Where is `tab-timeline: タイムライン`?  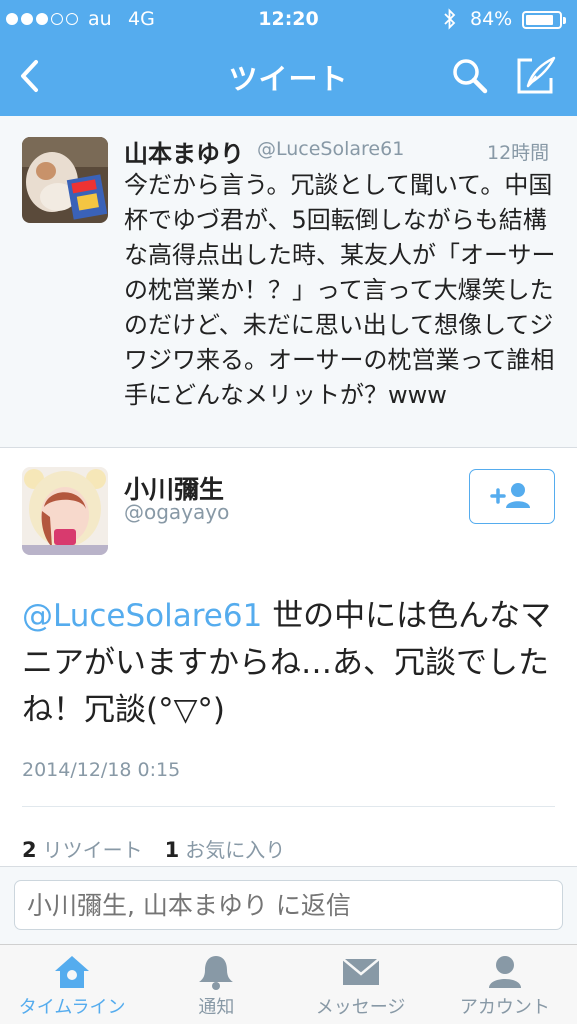 tab-timeline: タイムライン is located at coordinates (72, 984).